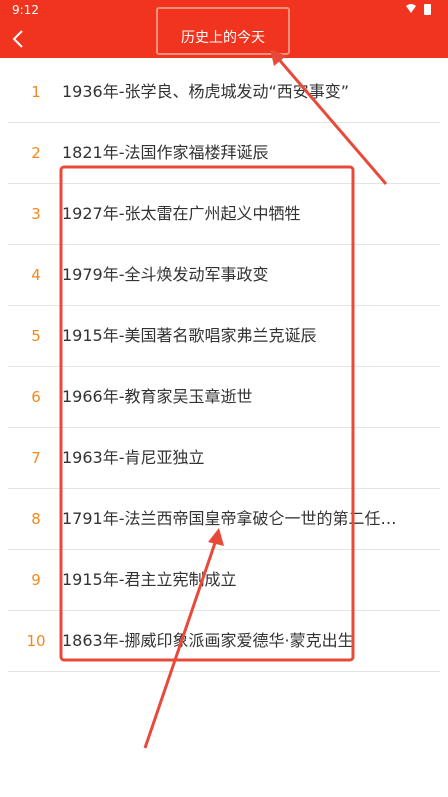  What do you see at coordinates (133, 457) in the screenshot?
I see `item-text: 1963年-肯尼亚独立` at bounding box center [133, 457].